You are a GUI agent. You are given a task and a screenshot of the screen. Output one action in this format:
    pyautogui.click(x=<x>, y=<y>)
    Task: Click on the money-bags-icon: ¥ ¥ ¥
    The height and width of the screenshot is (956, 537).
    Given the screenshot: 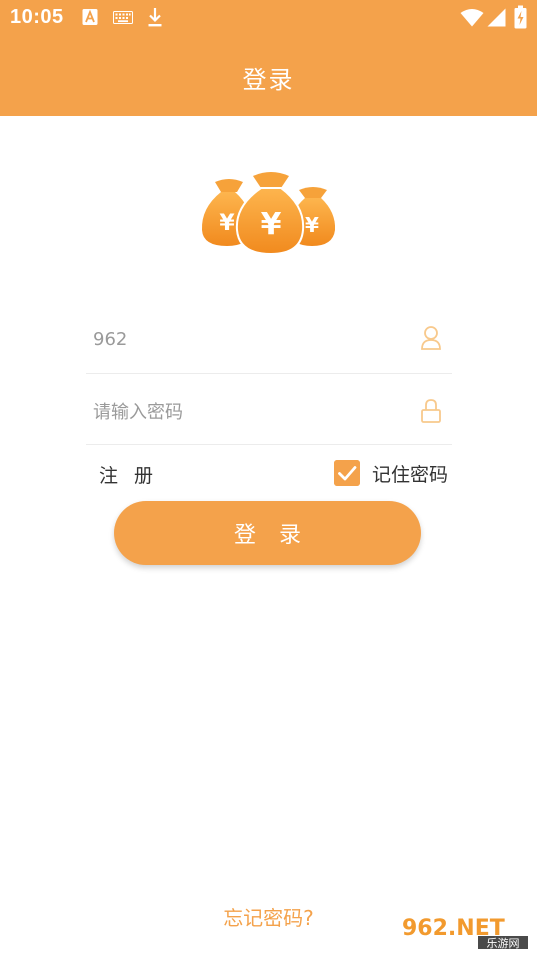 What is the action you would take?
    pyautogui.click(x=268, y=214)
    